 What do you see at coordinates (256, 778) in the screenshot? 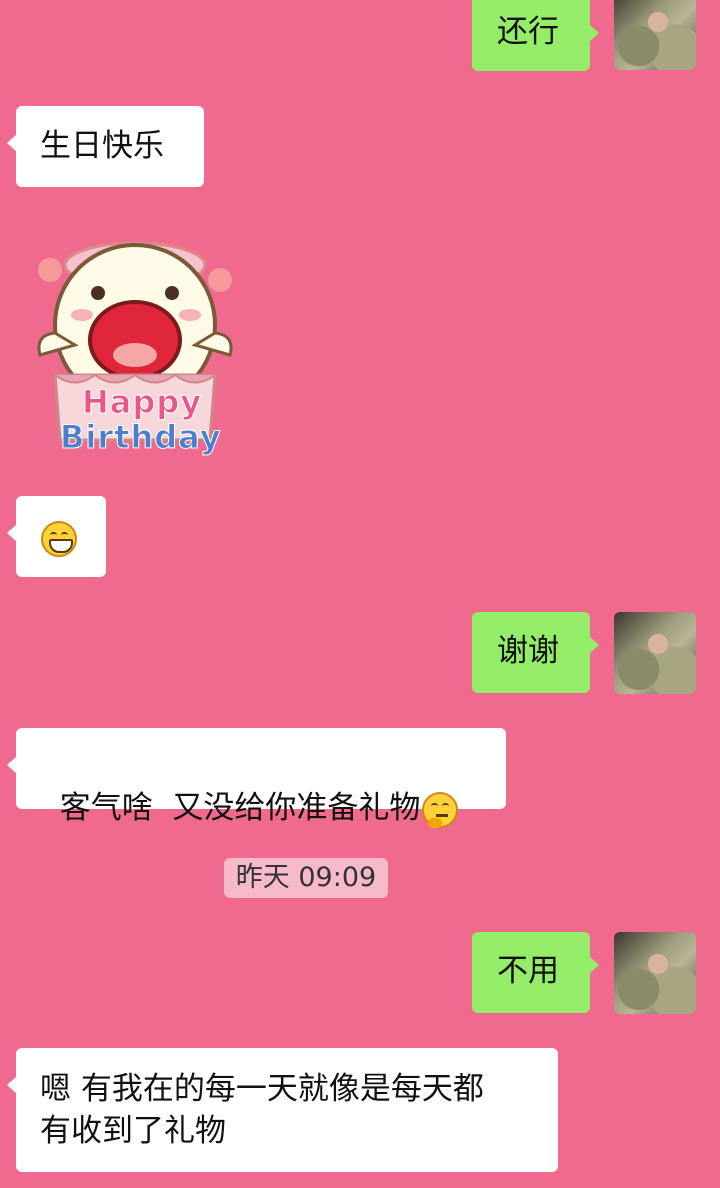
I see `message-bubble-incoming: 客气啥 又没给你准备礼物` at bounding box center [256, 778].